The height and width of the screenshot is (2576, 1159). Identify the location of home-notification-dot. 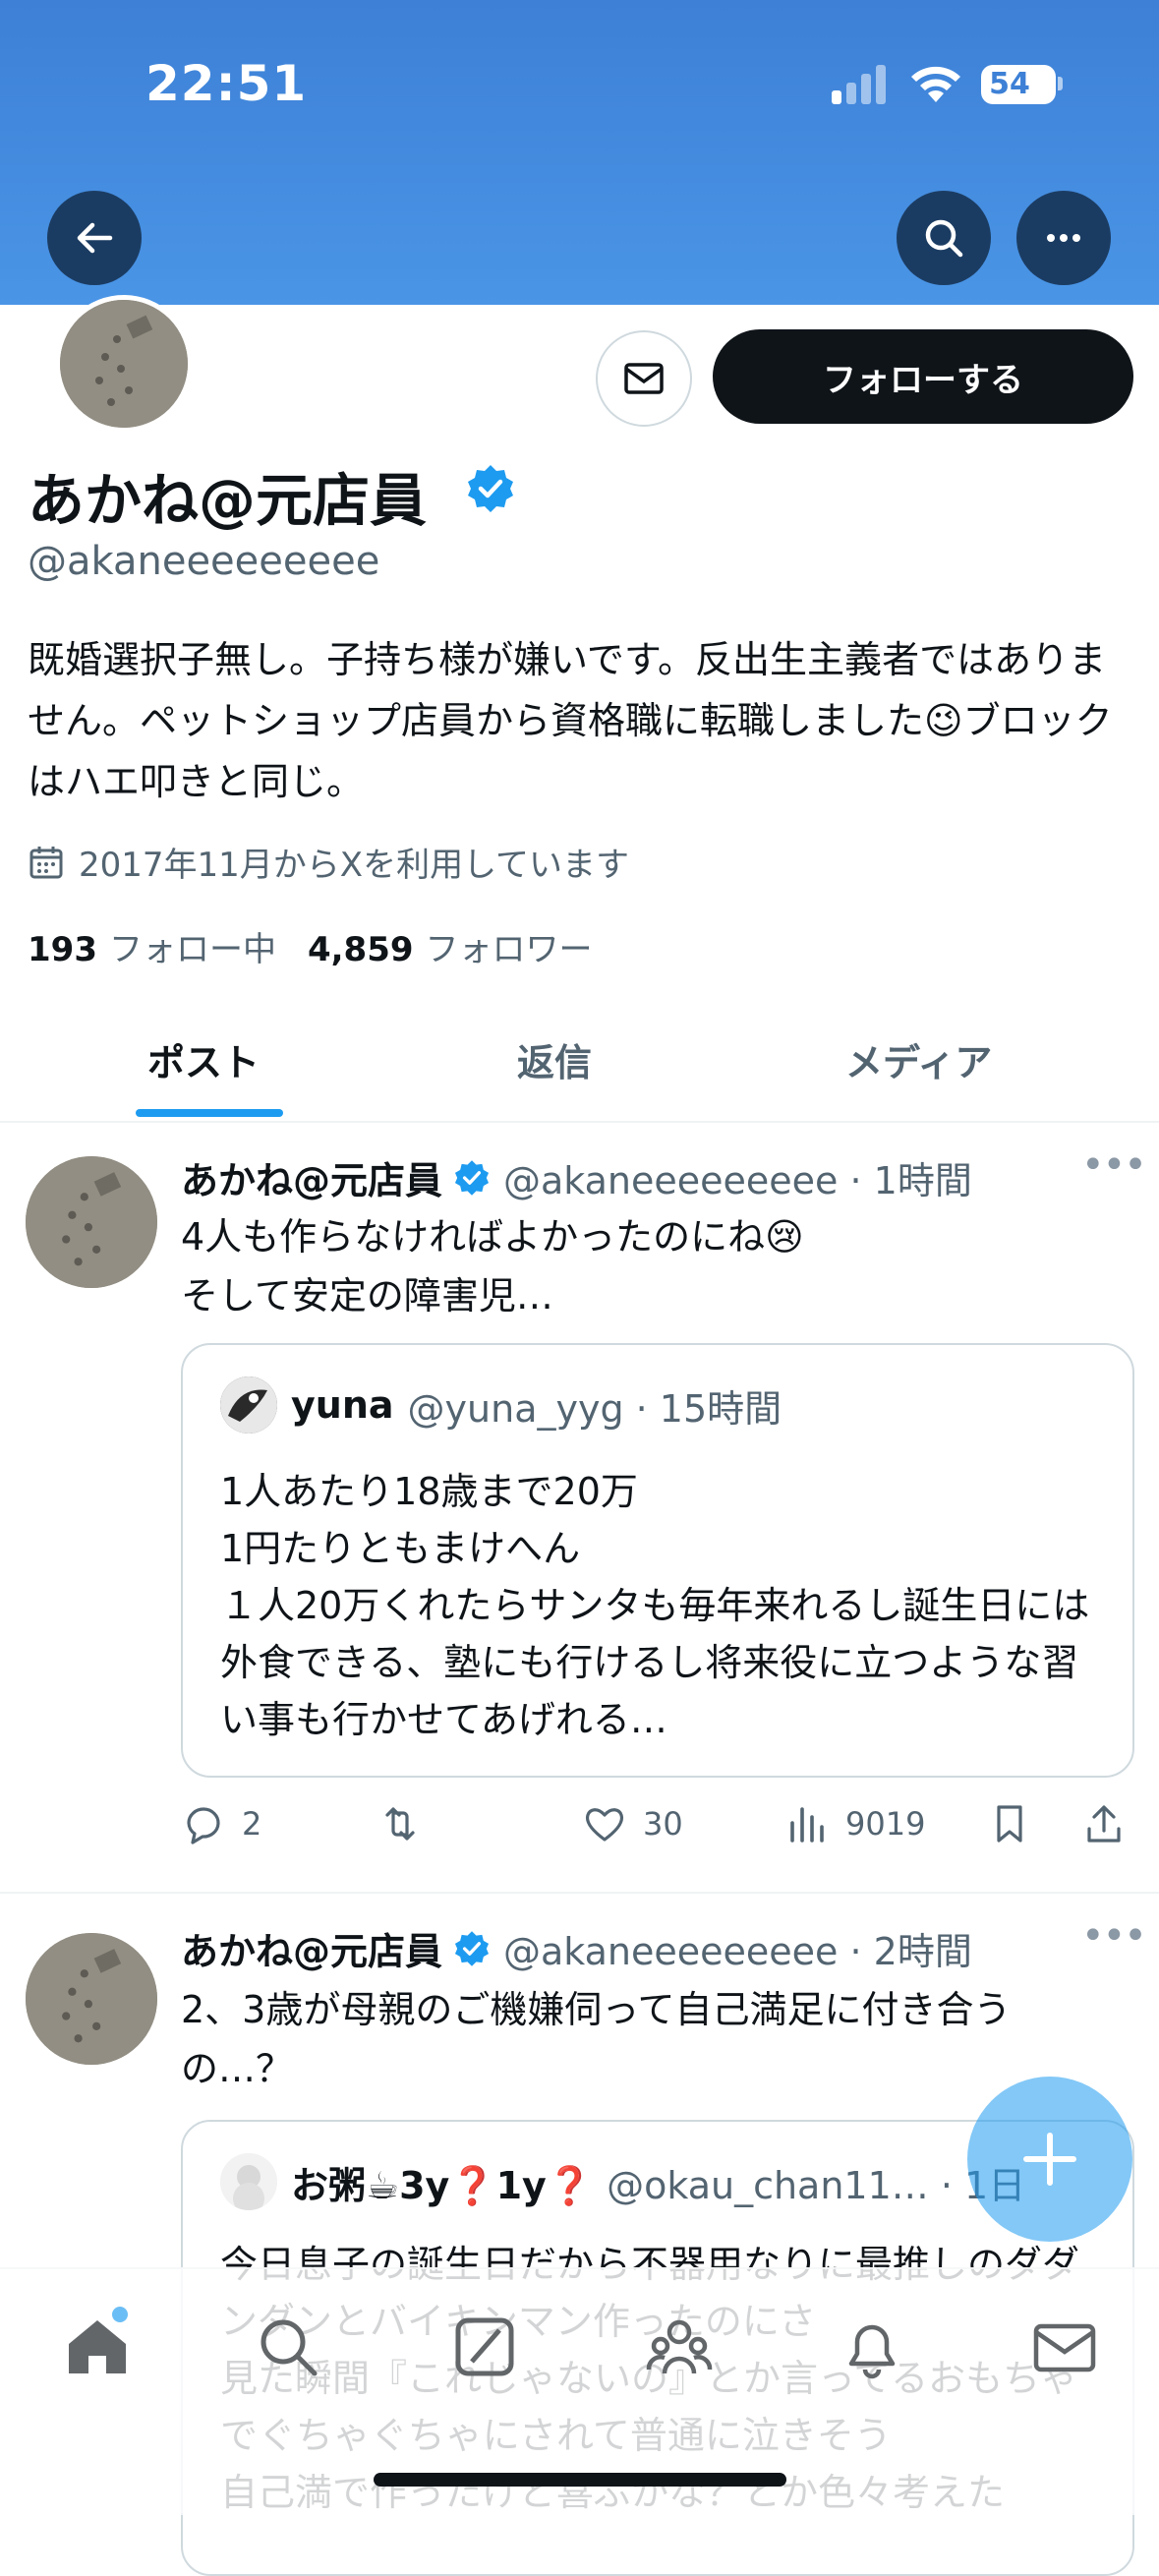
(120, 2314).